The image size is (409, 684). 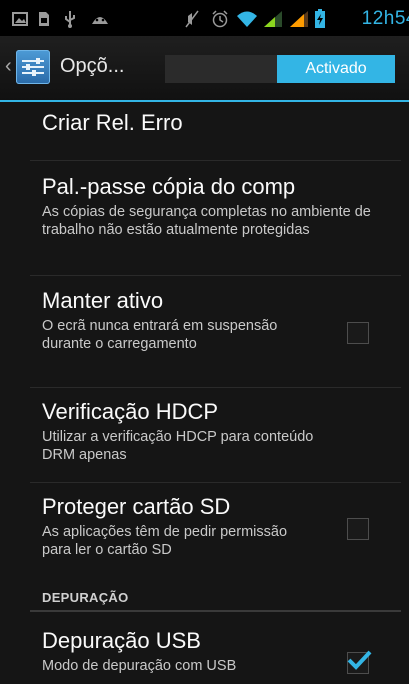 I want to click on developer-options-switch: Activado, so click(x=280, y=69).